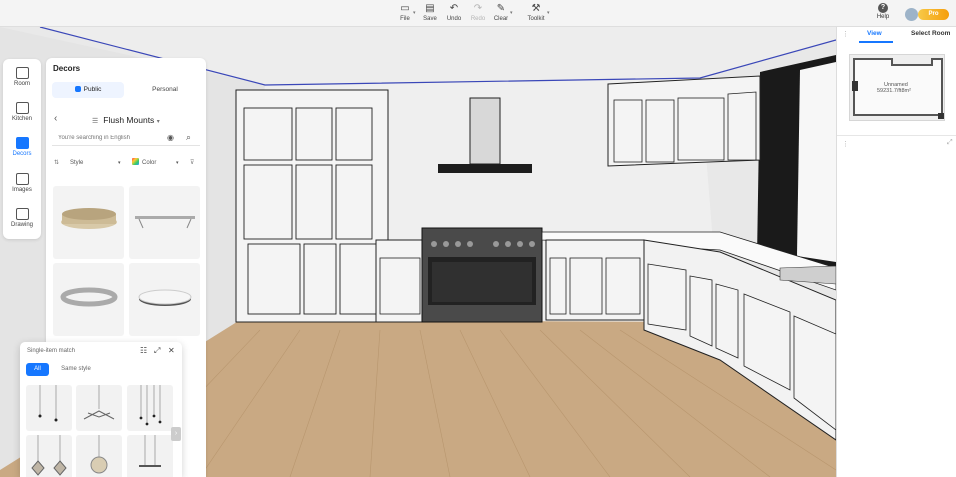 Image resolution: width=956 pixels, height=477 pixels. I want to click on globe-pendant-thumbnail, so click(99, 454).